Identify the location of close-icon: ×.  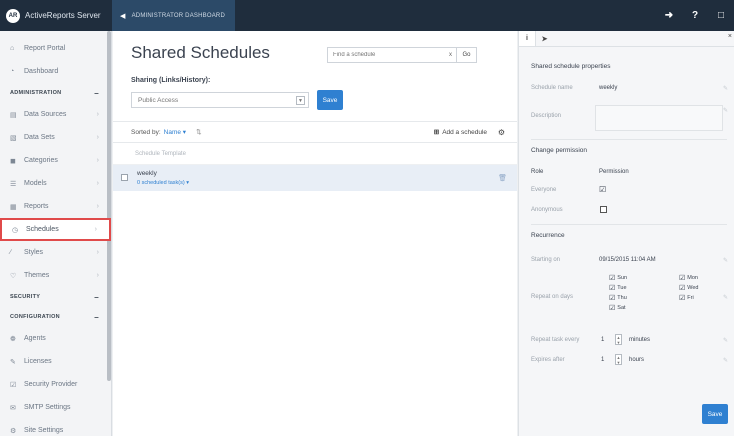
(730, 36).